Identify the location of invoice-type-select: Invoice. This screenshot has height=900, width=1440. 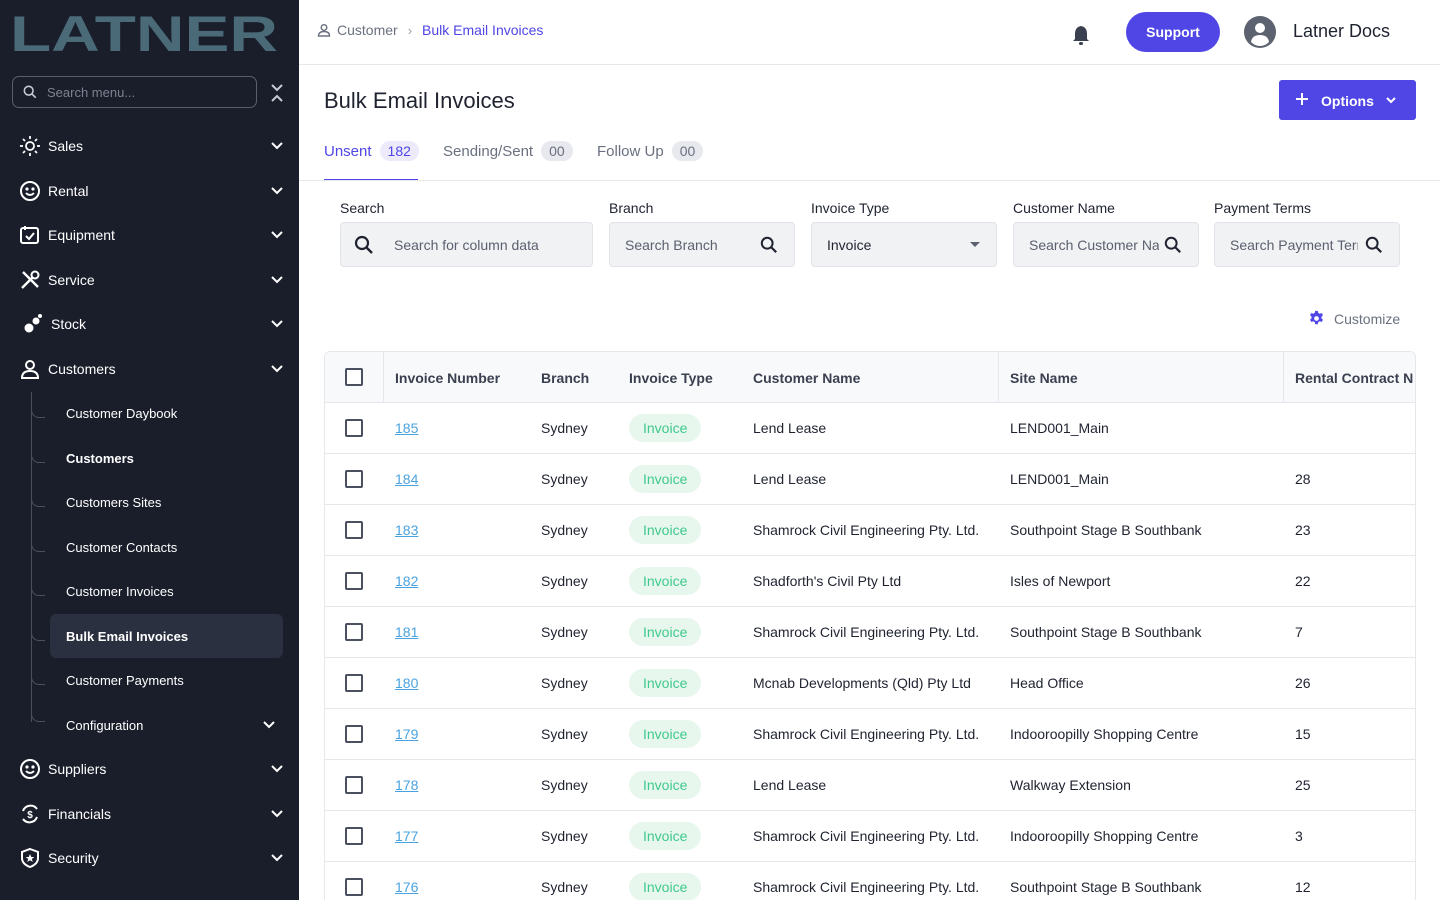
(904, 244).